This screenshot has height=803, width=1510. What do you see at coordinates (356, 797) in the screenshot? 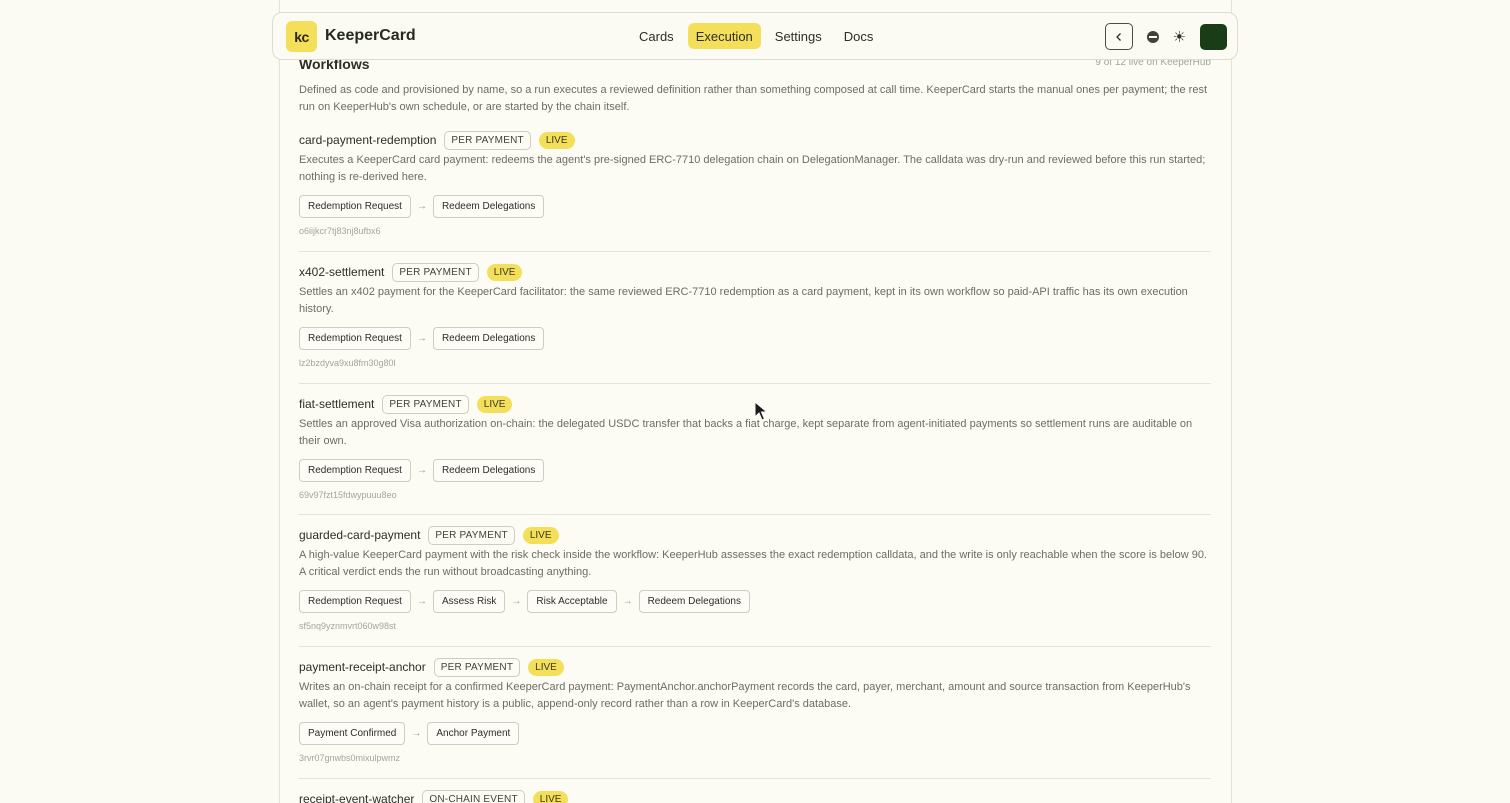
I see `workflow-name: receipt-event-watcher` at bounding box center [356, 797].